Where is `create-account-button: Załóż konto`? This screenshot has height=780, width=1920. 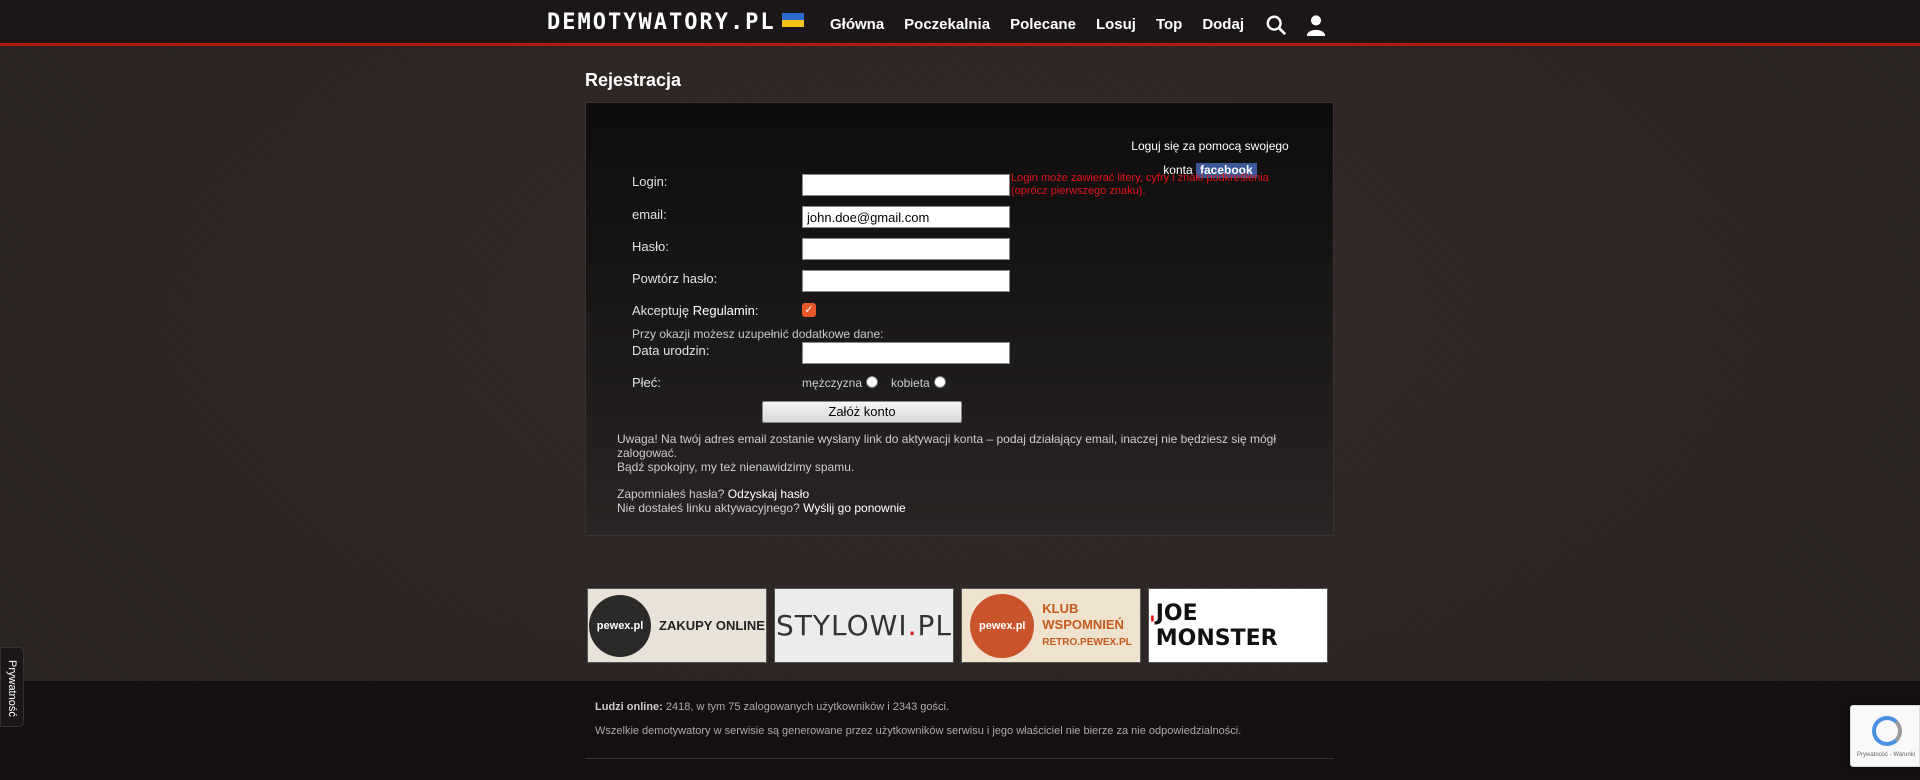 create-account-button: Załóż konto is located at coordinates (862, 412).